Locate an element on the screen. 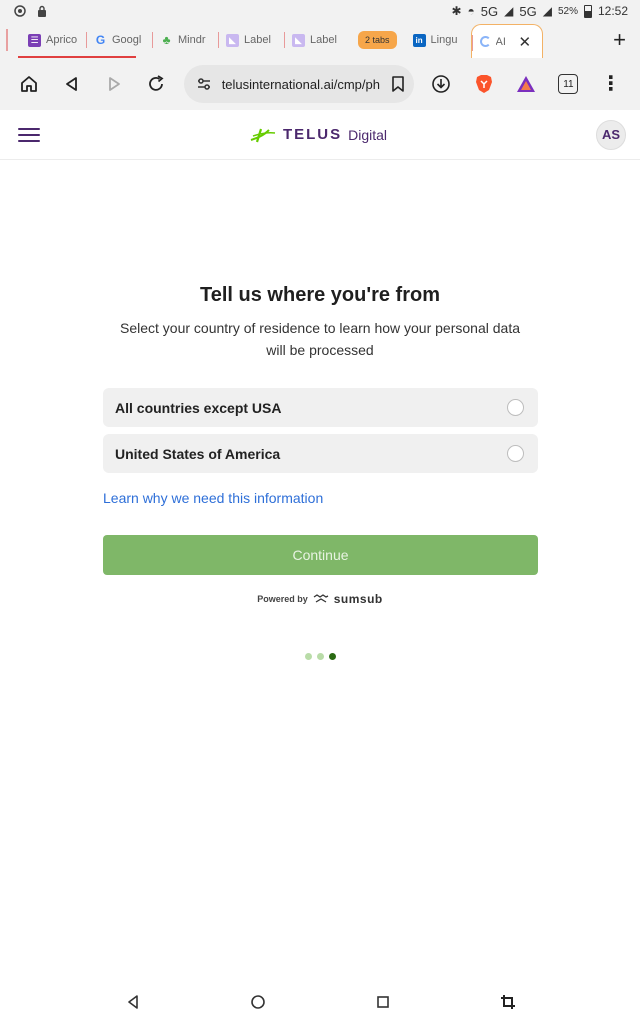  tab-linkedin: in Lingu is located at coordinates (438, 40).